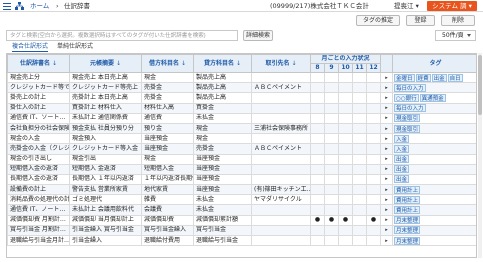 The width and height of the screenshot is (483, 262). What do you see at coordinates (38, 128) in the screenshot?
I see `row-name-cell: 会社負担分の社会保険` at bounding box center [38, 128].